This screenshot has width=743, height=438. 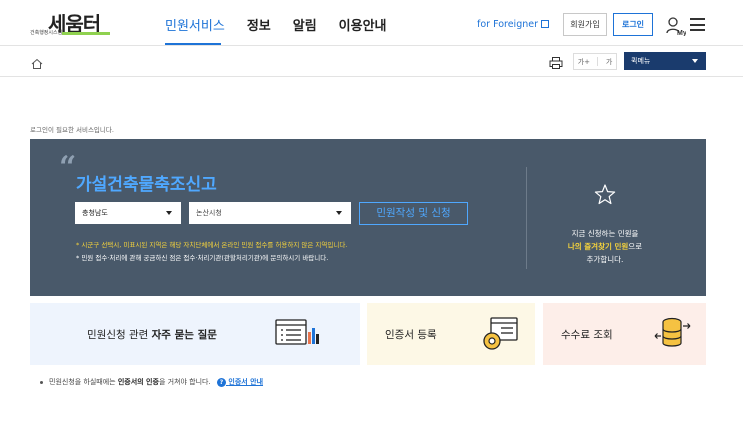 What do you see at coordinates (587, 335) in the screenshot?
I see `fee-inquiry-label: 수수료 조회` at bounding box center [587, 335].